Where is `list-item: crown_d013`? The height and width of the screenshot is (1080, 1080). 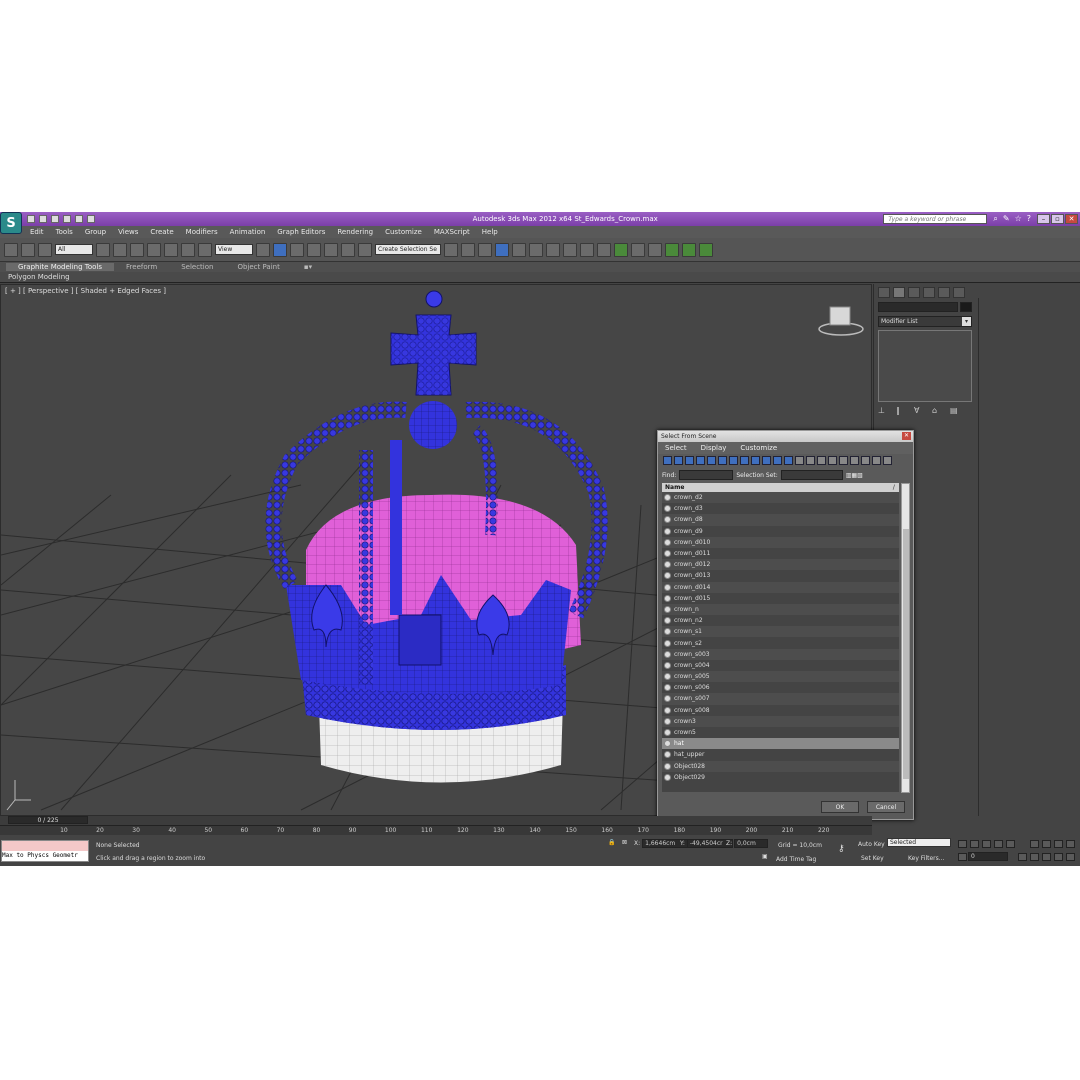 list-item: crown_d013 is located at coordinates (780, 575).